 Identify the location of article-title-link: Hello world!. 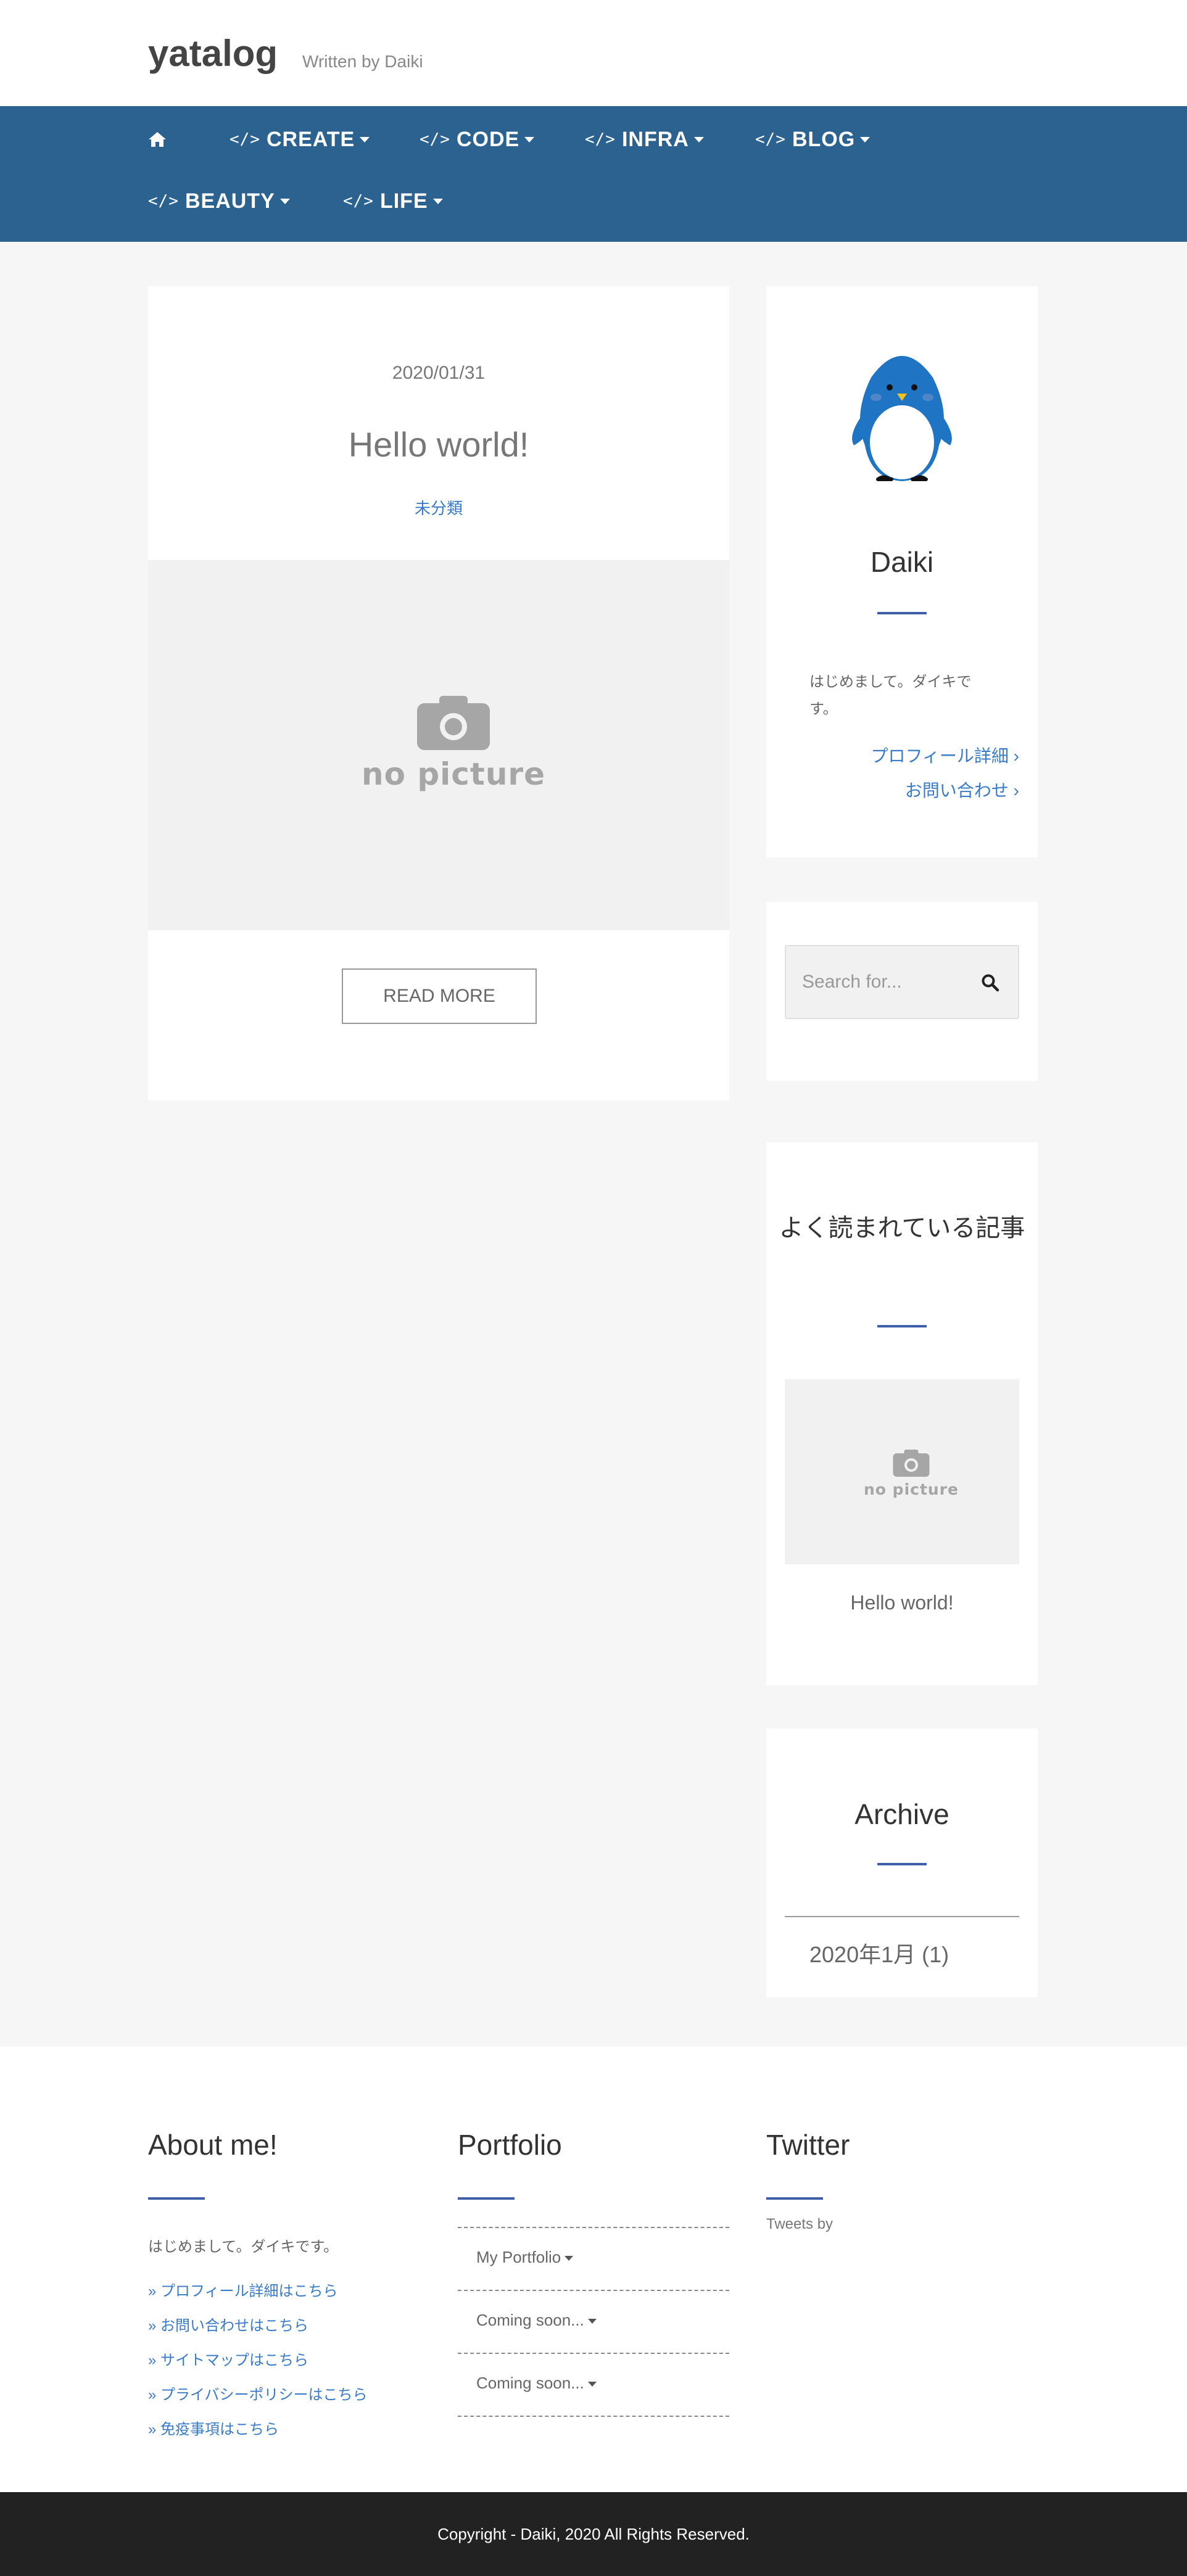
(439, 444).